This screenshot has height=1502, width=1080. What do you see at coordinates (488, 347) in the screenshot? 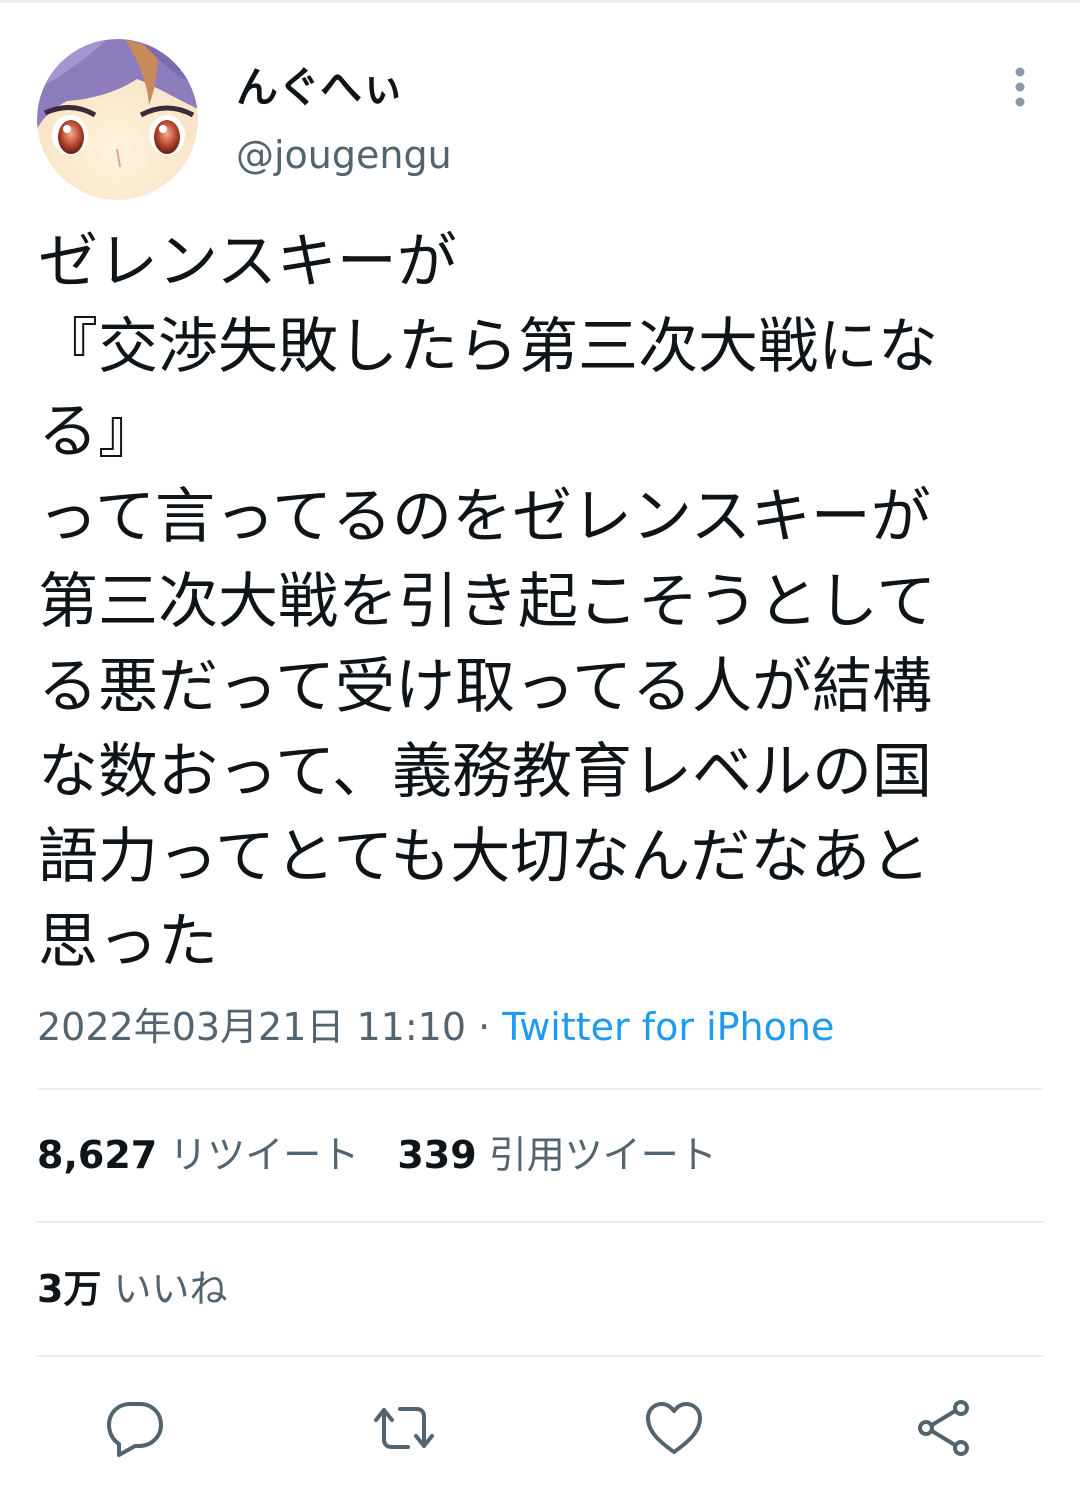
I see `tweet-line: 『交渉失敗したら第三次大戦にな` at bounding box center [488, 347].